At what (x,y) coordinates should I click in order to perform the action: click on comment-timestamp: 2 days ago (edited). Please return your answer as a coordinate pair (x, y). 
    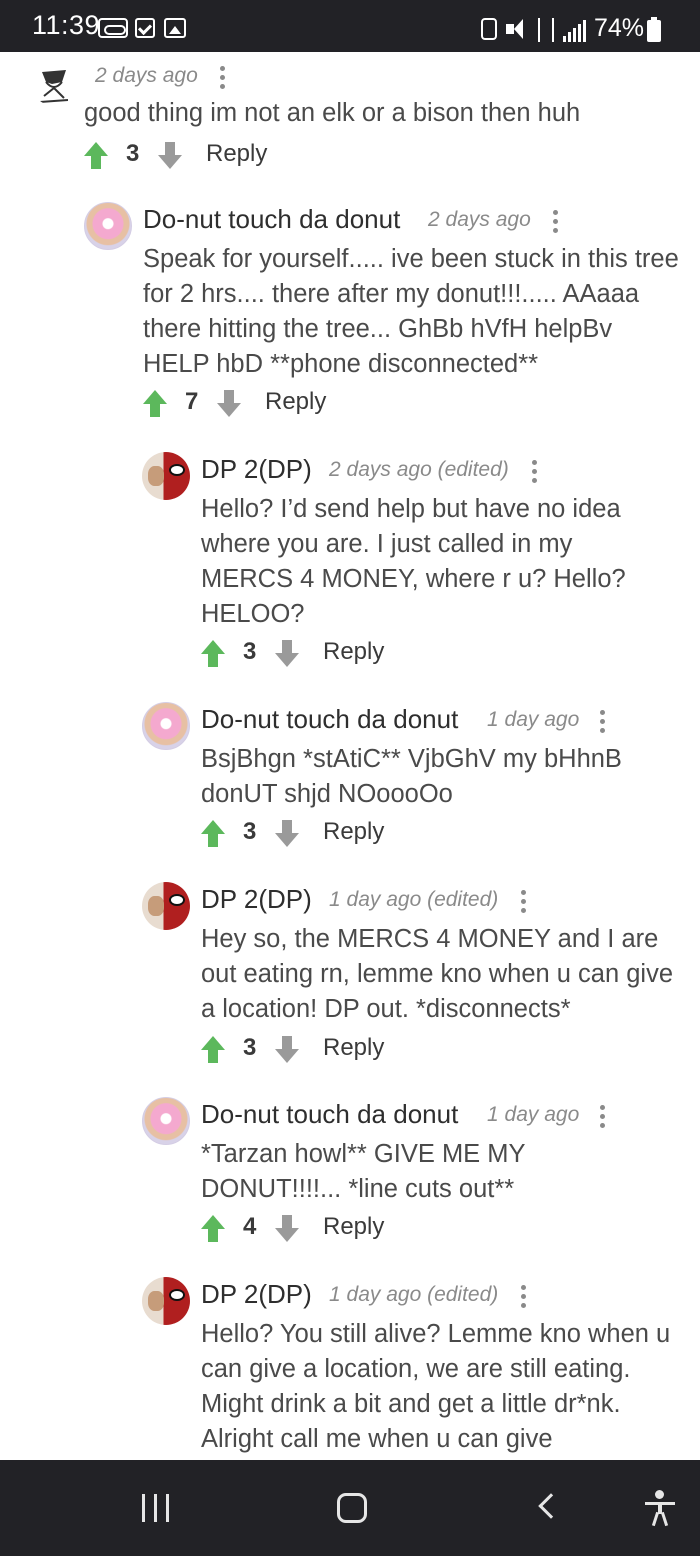
    Looking at the image, I should click on (419, 469).